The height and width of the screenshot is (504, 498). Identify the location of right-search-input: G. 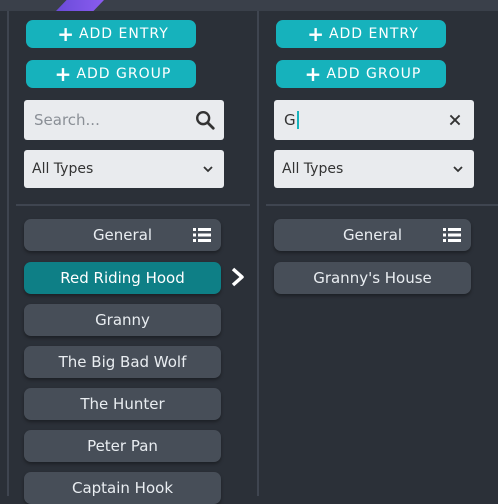
(374, 120).